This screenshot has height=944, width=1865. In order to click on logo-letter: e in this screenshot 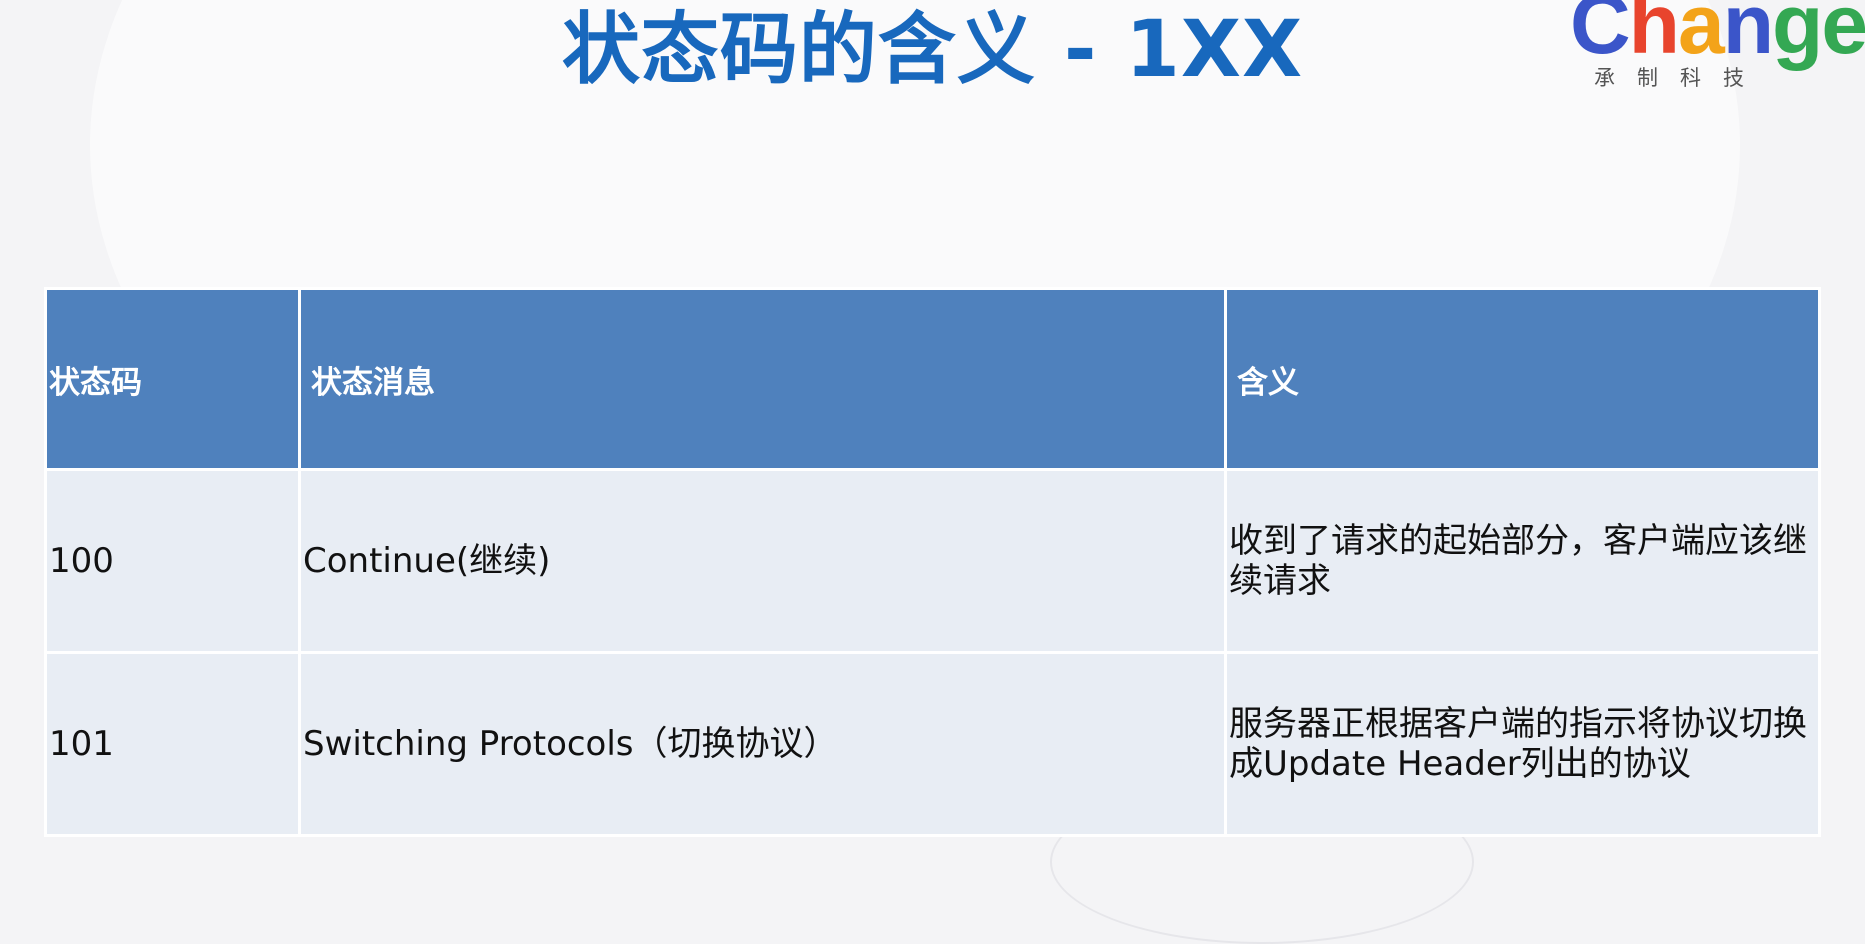, I will do `click(1843, 35)`.